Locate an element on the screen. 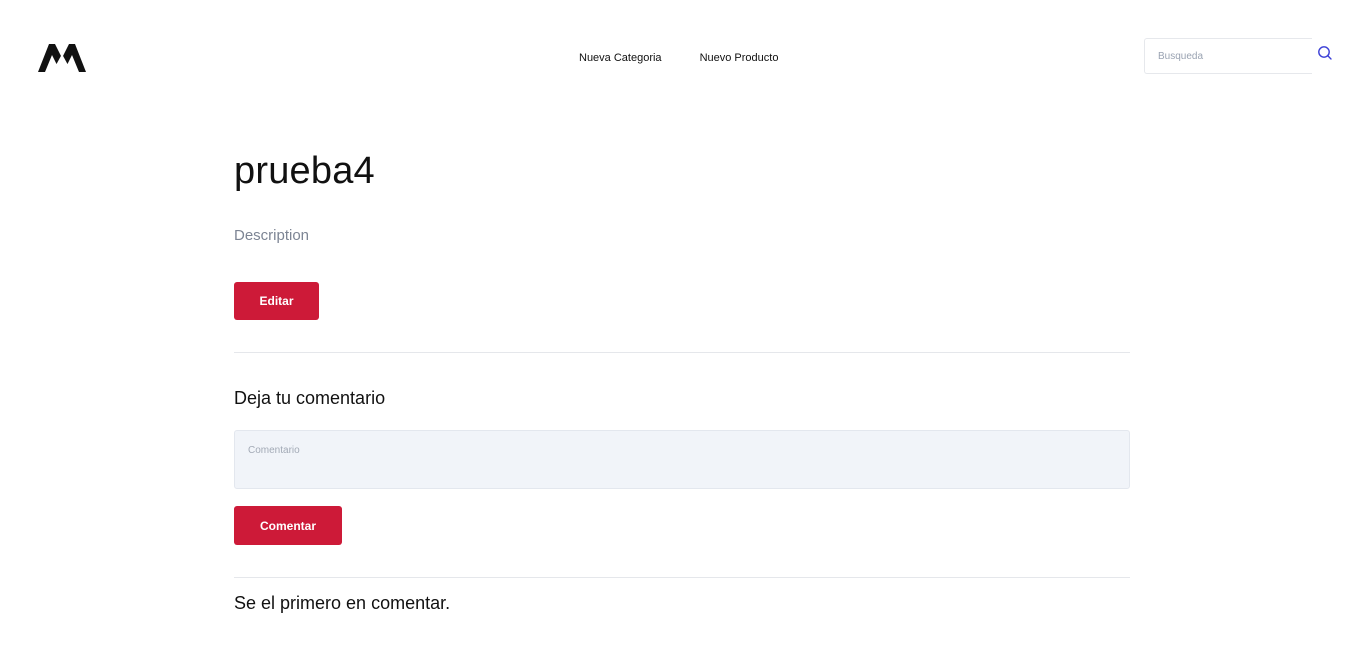  search-form is located at coordinates (1251, 57).